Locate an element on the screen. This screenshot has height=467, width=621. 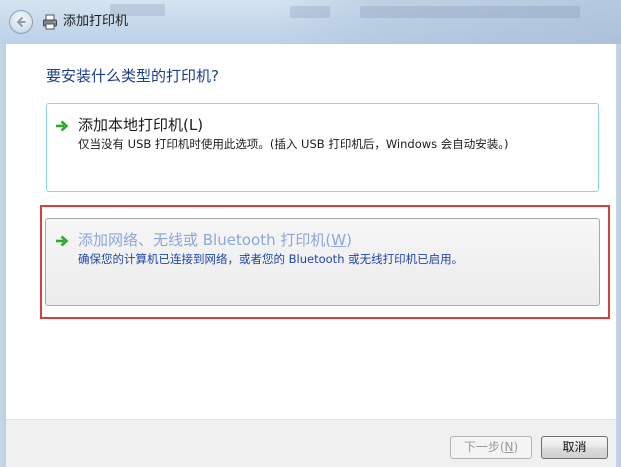
option-title: 添加本地打印机(L) is located at coordinates (141, 125).